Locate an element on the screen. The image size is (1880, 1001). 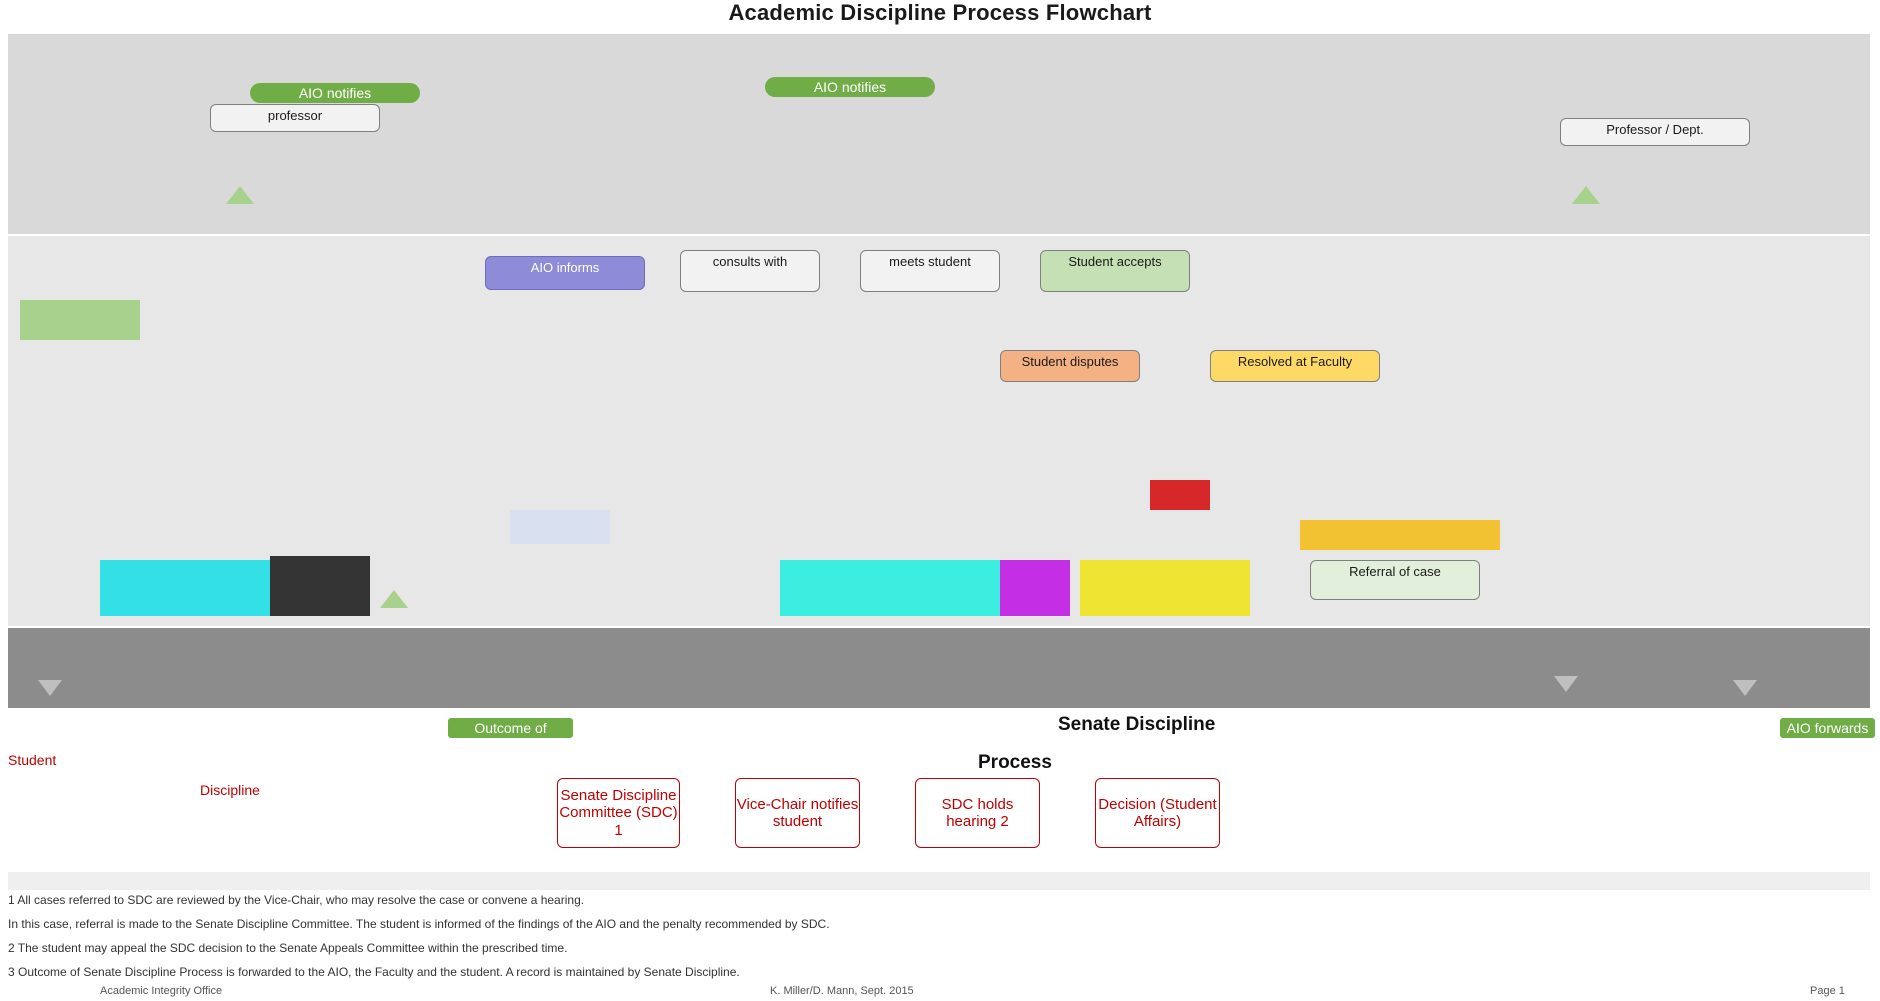
senate-subheading: Process is located at coordinates (1015, 762).